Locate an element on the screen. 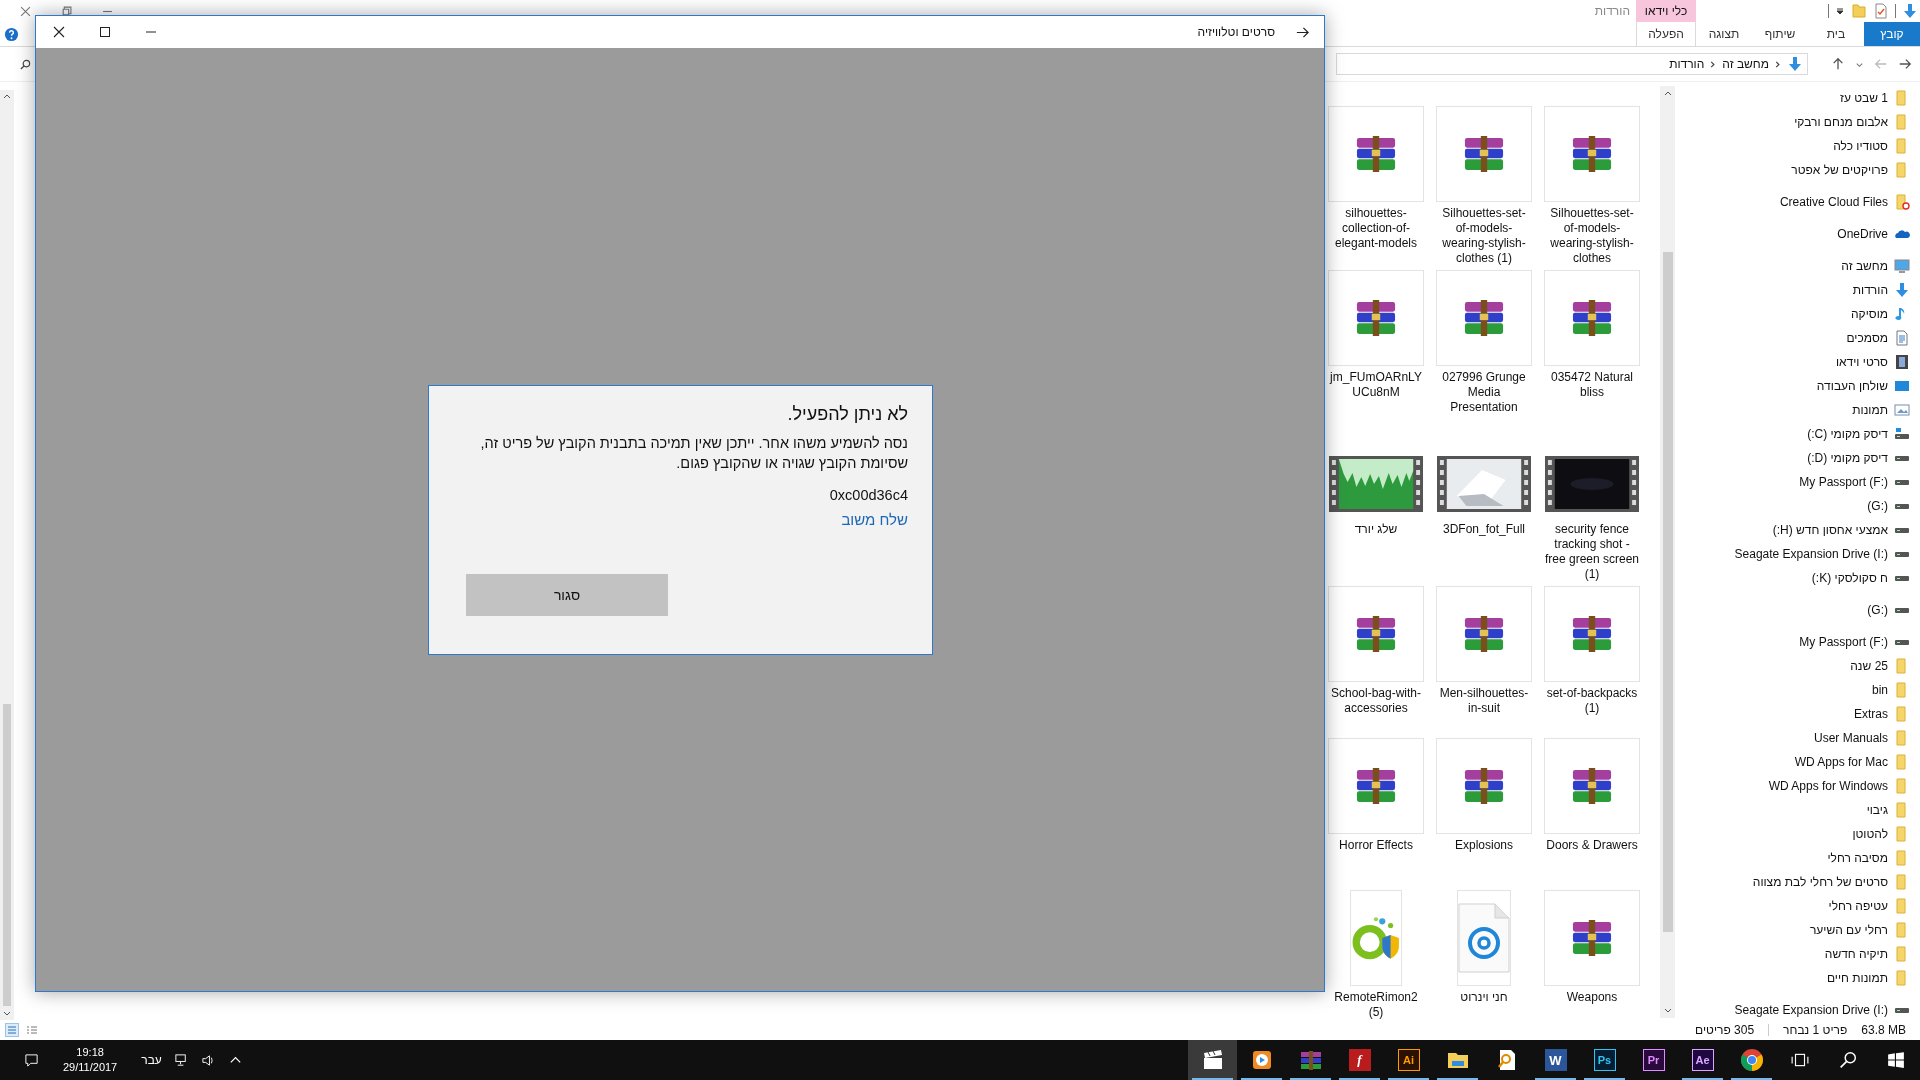 The width and height of the screenshot is (1920, 1080). forward-arrow-icon is located at coordinates (1905, 64).